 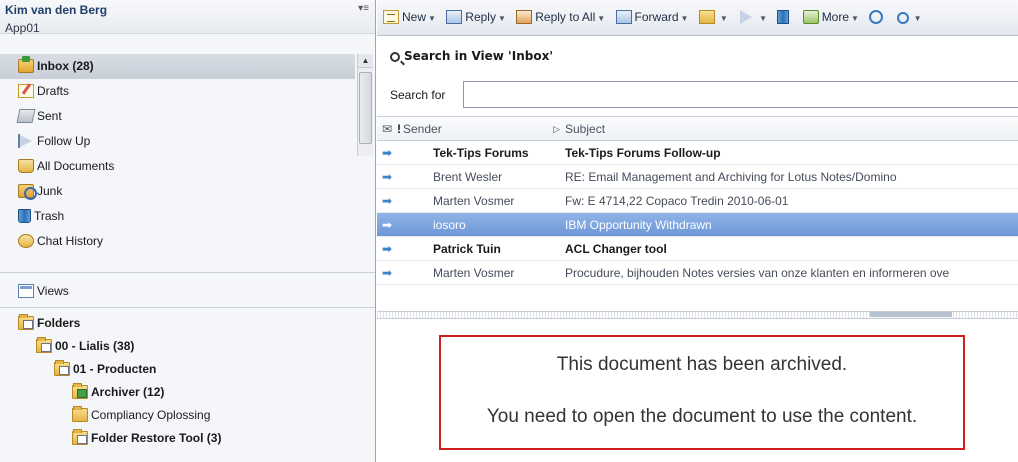 I want to click on refresh-icon, so click(x=876, y=16).